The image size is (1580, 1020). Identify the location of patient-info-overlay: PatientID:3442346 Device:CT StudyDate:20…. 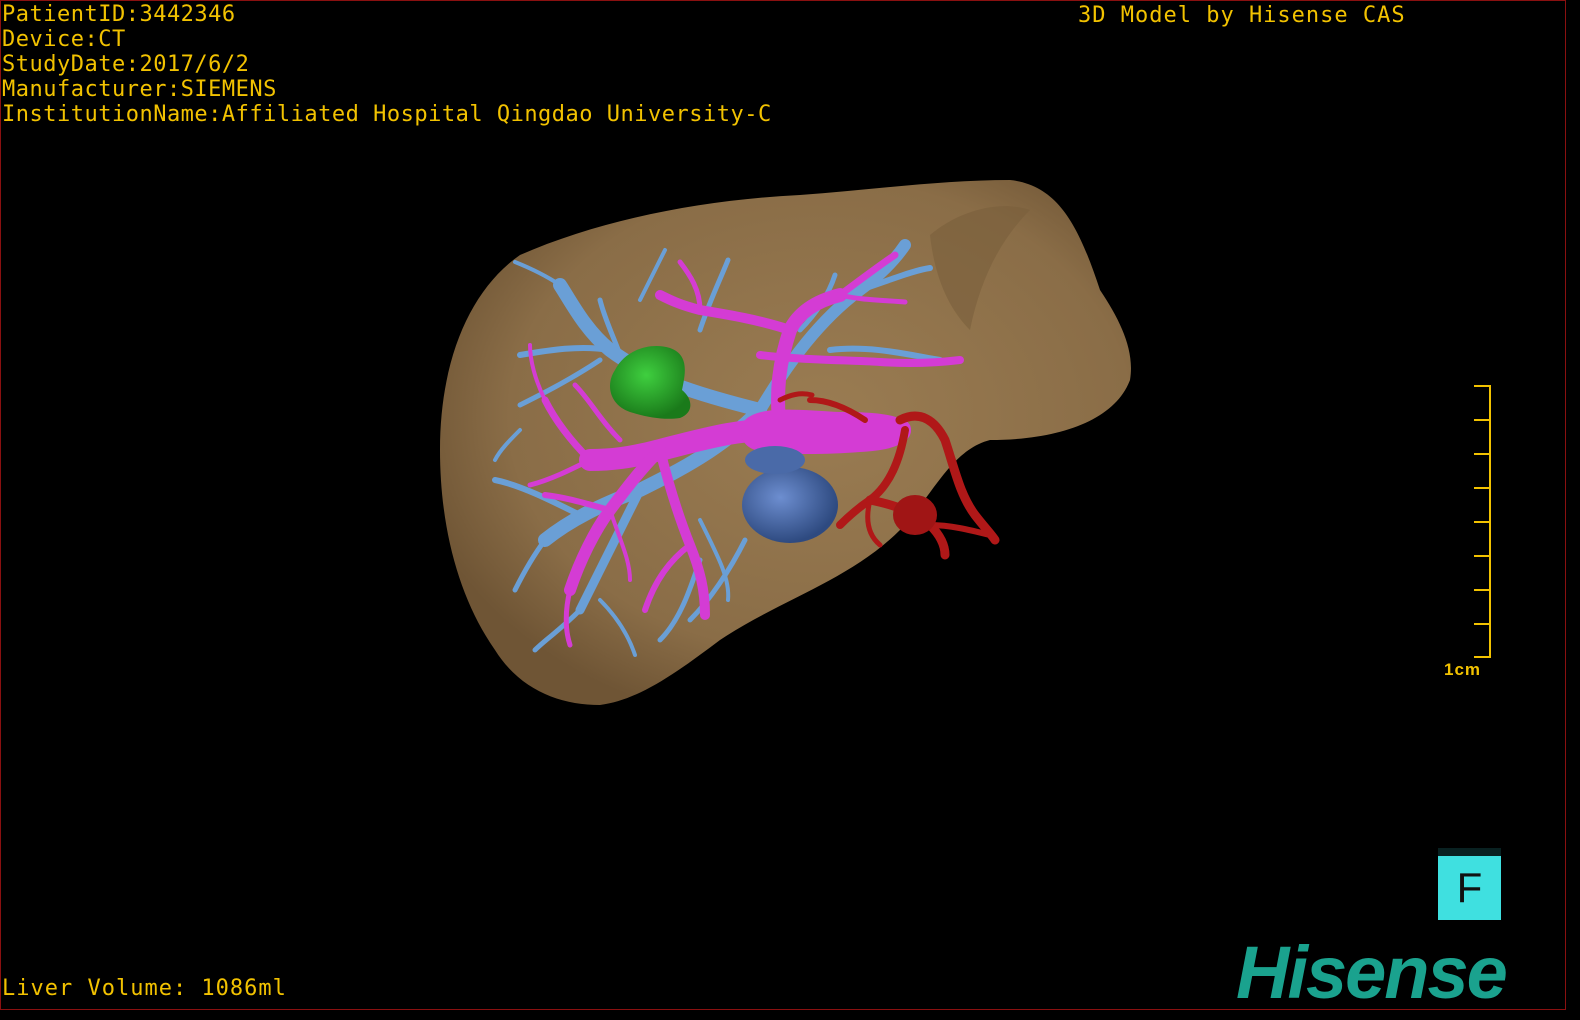
(387, 64).